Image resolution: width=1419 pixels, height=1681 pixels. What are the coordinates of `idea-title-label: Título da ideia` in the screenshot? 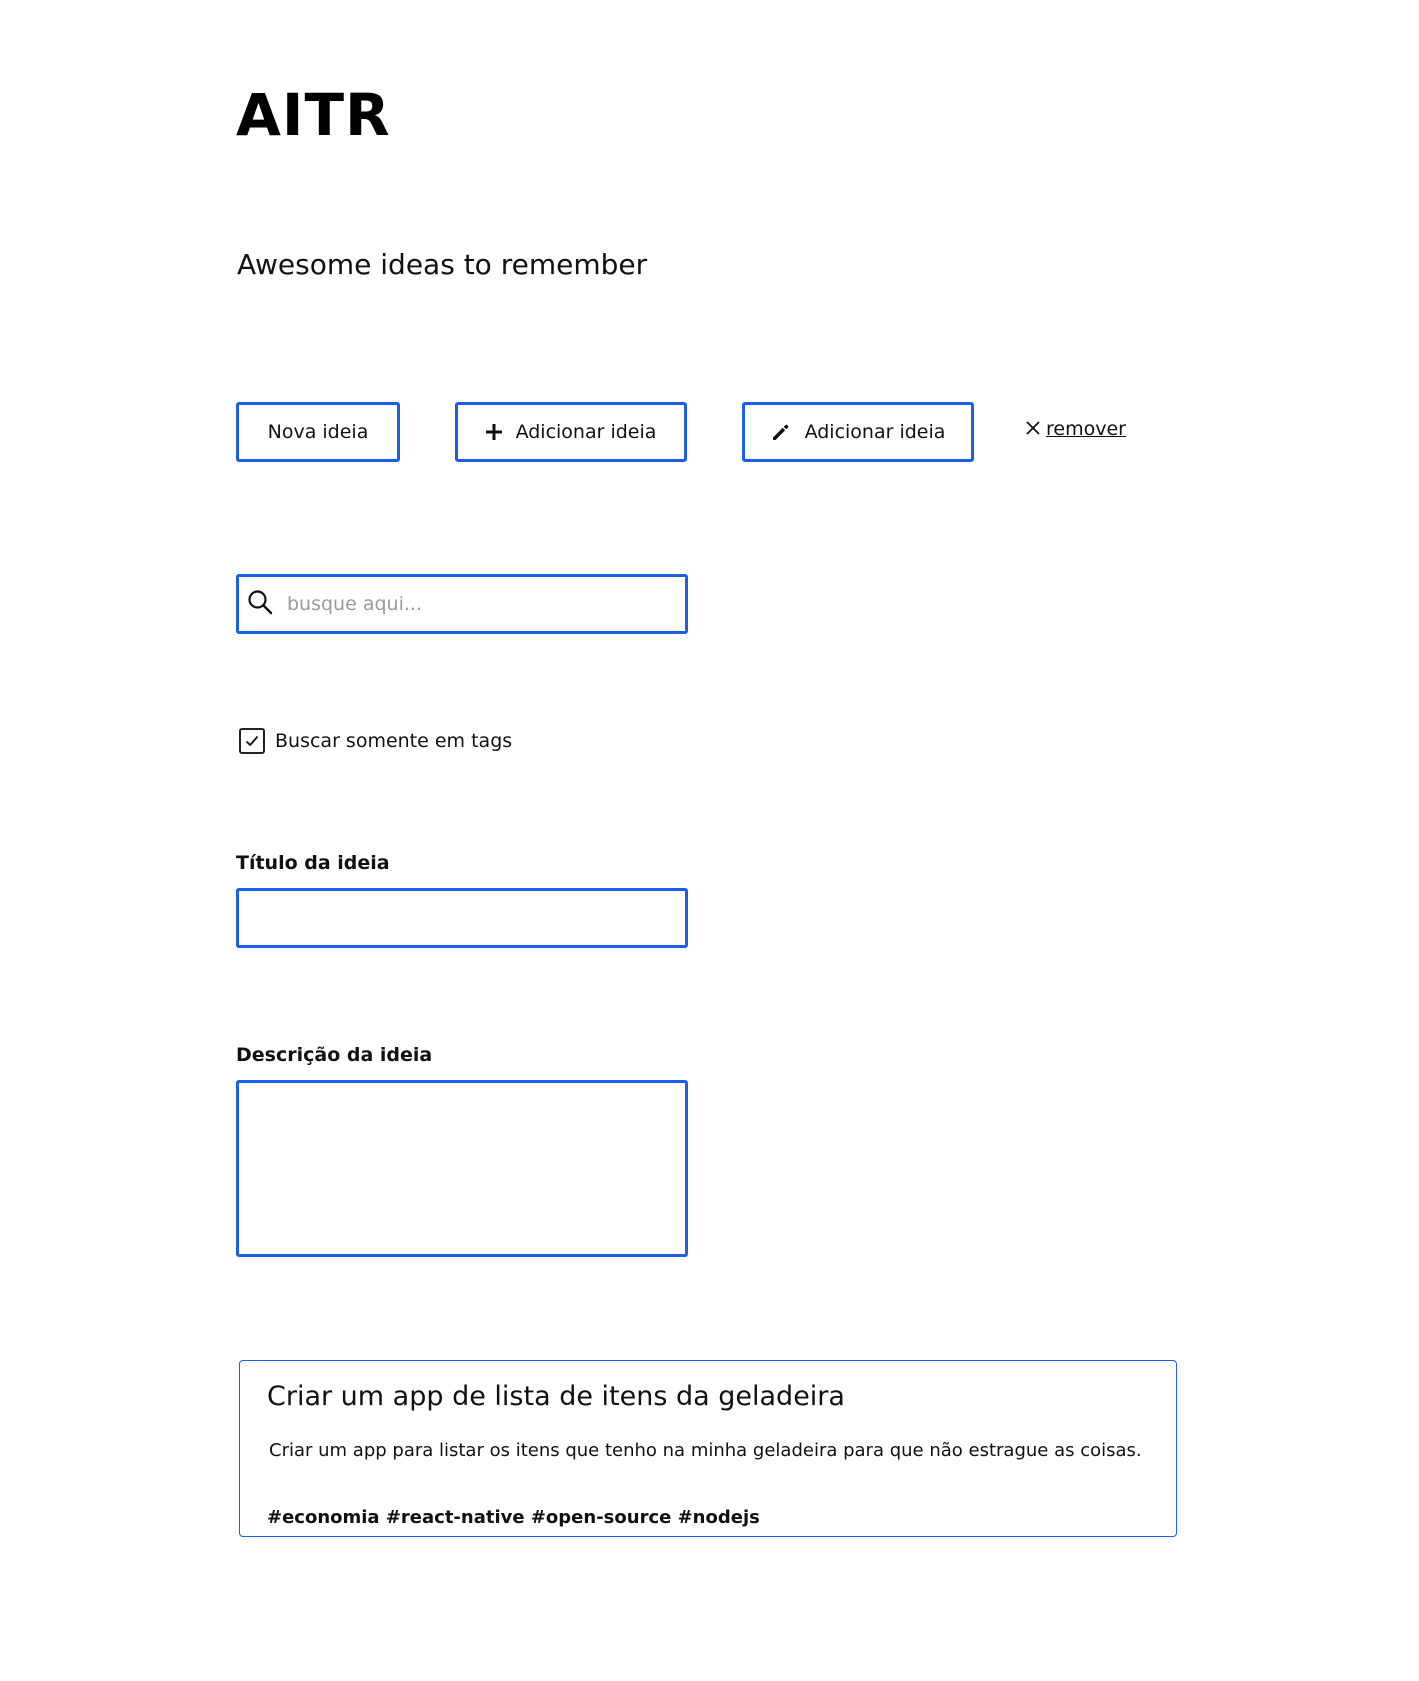 It's located at (313, 863).